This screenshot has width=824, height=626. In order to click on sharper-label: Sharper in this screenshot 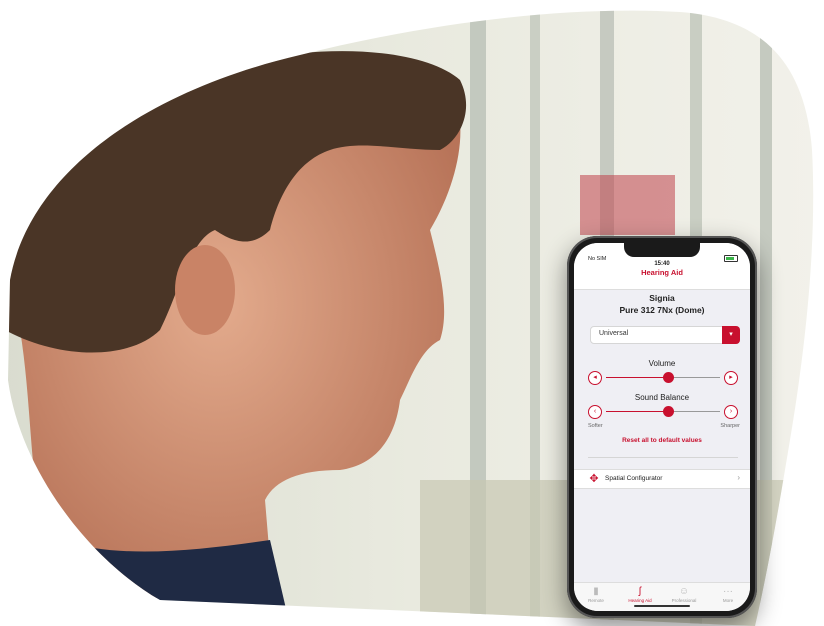, I will do `click(730, 426)`.